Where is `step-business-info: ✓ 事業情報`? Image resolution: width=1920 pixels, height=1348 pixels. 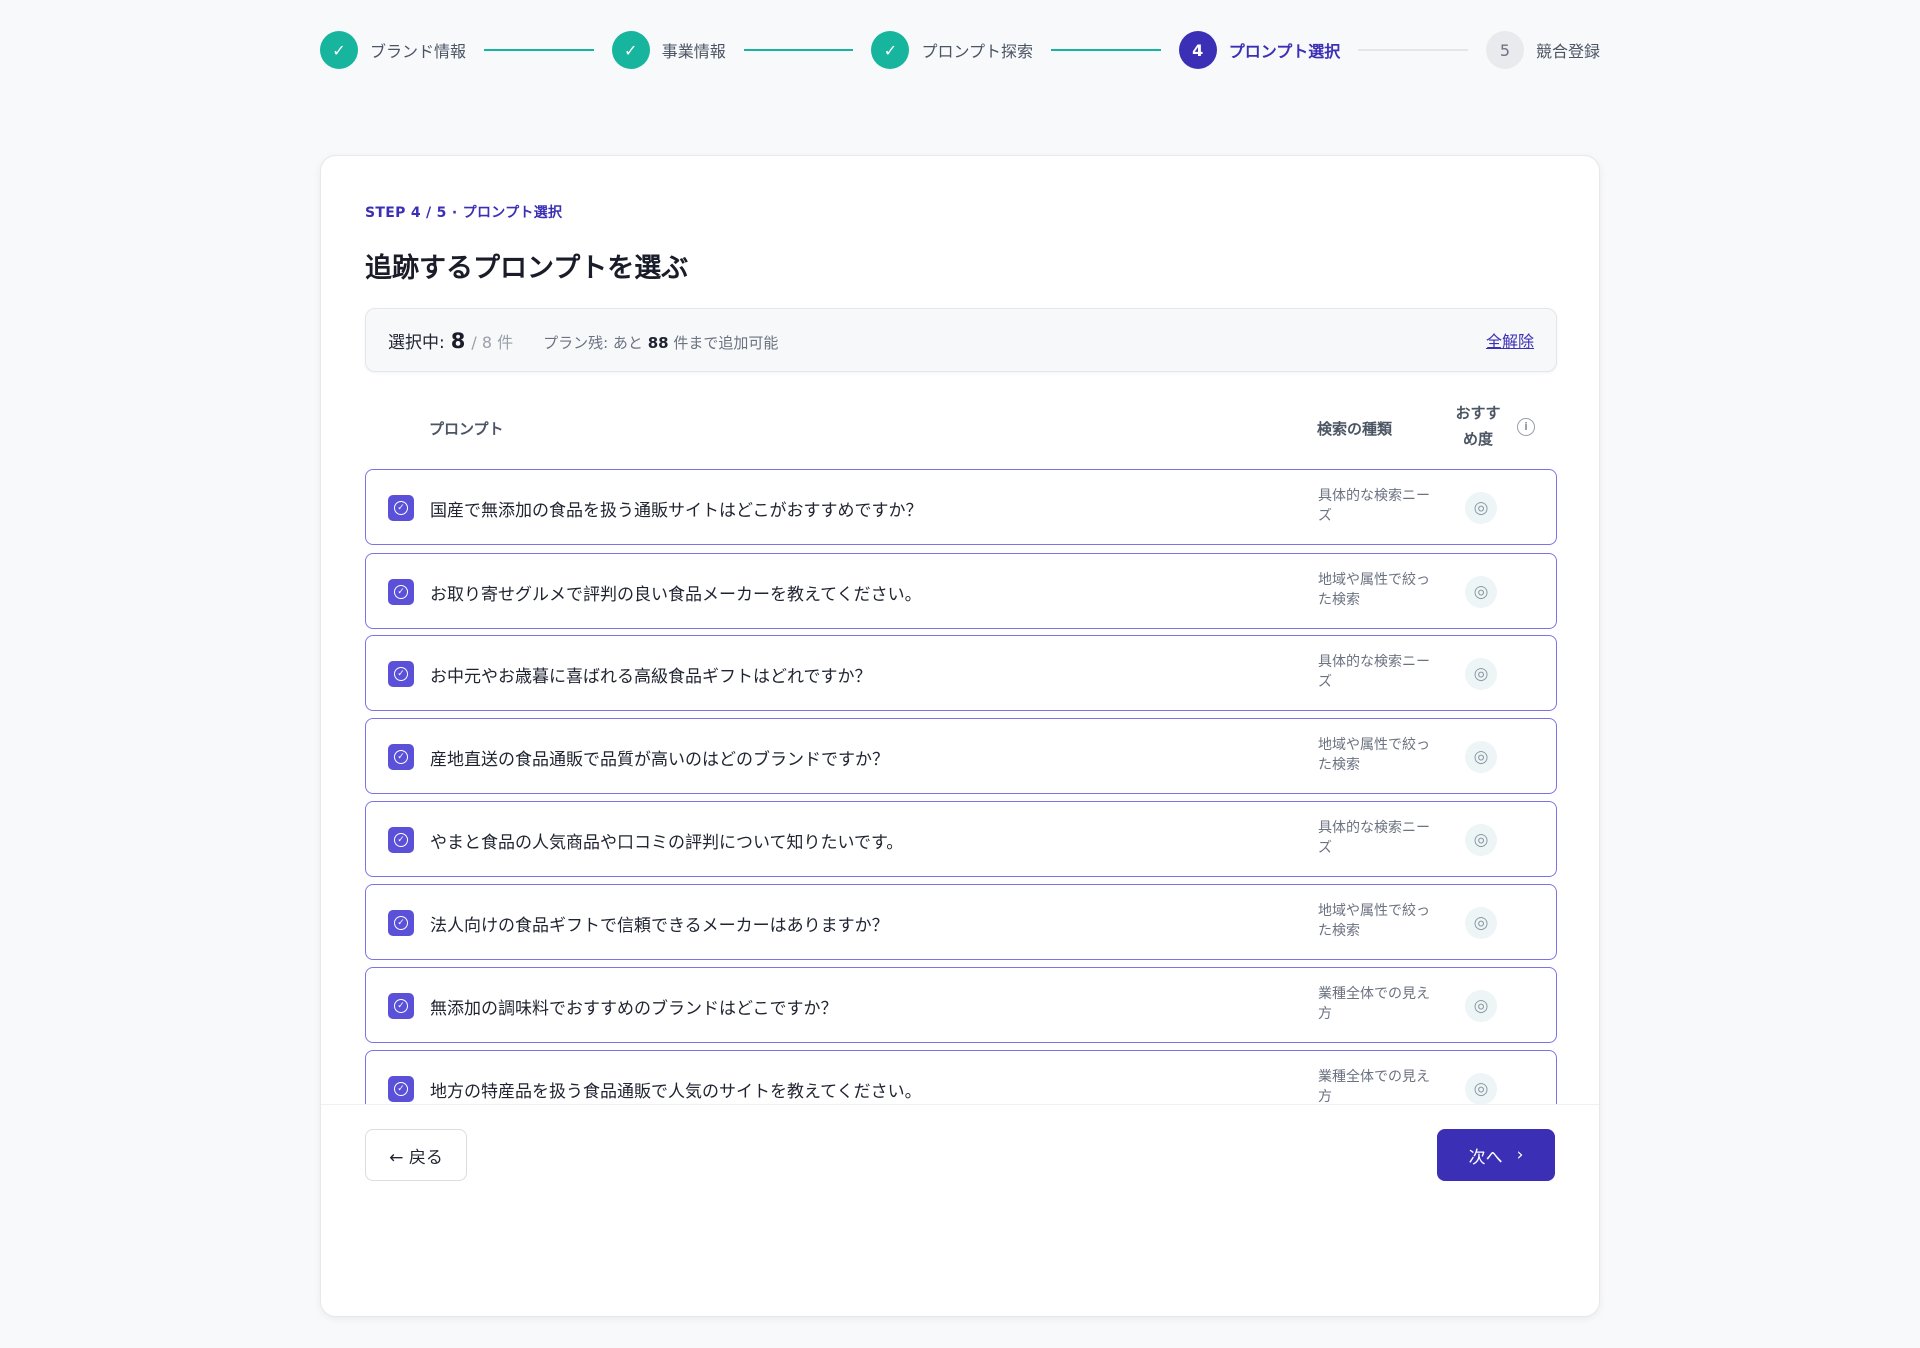 step-business-info: ✓ 事業情報 is located at coordinates (668, 50).